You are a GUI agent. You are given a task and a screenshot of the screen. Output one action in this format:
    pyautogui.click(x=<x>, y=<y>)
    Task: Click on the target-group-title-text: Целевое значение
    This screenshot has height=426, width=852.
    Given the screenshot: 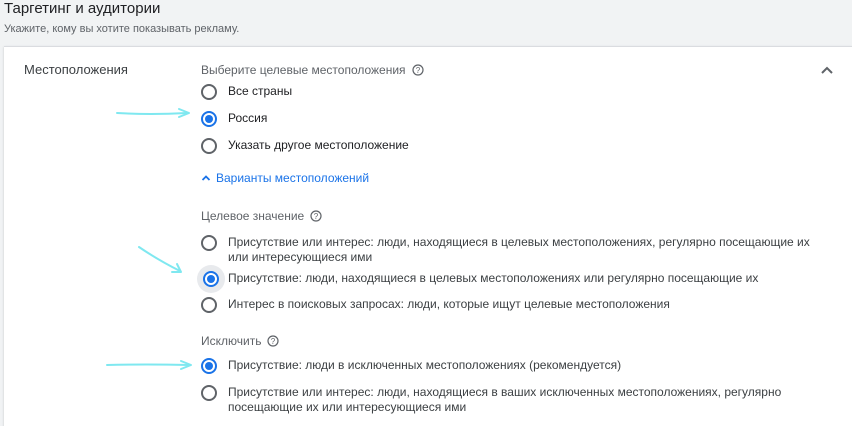 What is the action you would take?
    pyautogui.click(x=253, y=216)
    